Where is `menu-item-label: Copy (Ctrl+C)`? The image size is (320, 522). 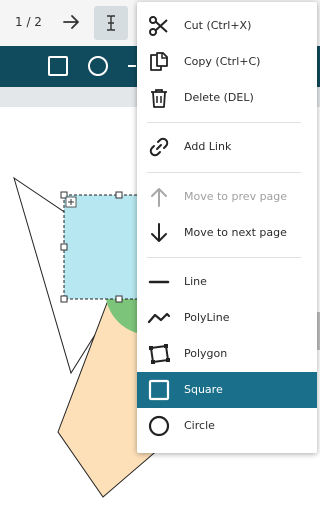
menu-item-label: Copy (Ctrl+C) is located at coordinates (222, 61).